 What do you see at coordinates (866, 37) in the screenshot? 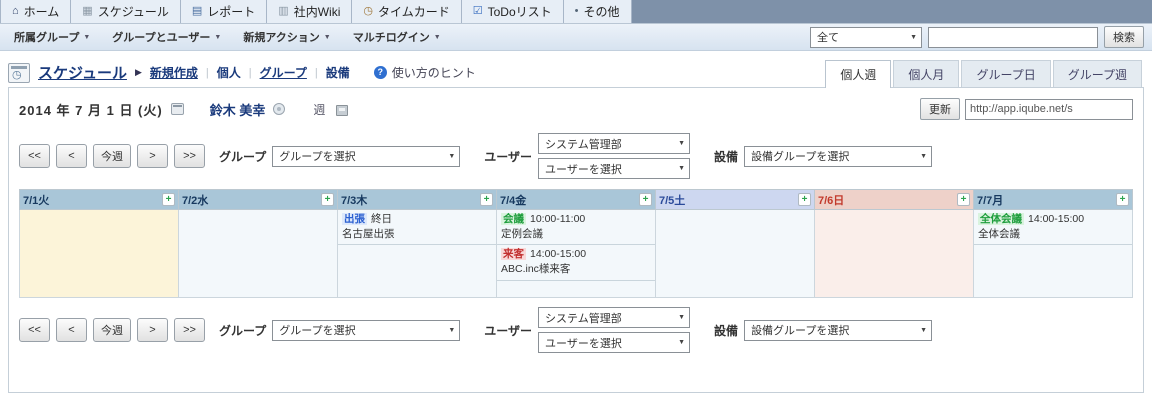
I see `search-filter-select: 全て` at bounding box center [866, 37].